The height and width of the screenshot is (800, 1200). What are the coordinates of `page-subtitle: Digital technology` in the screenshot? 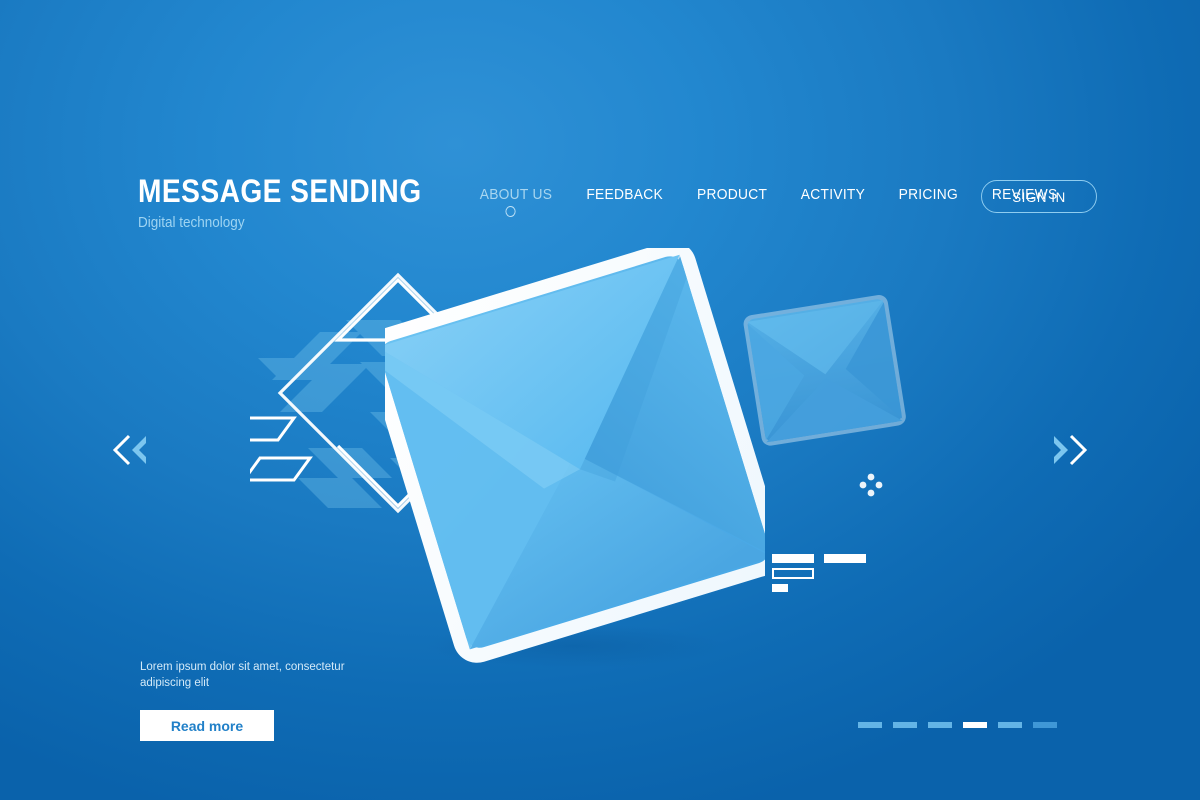 It's located at (191, 222).